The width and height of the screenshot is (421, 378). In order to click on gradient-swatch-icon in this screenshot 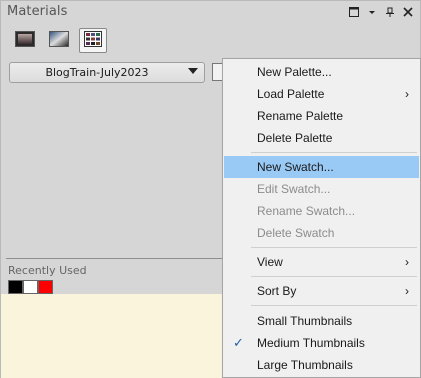, I will do `click(59, 40)`.